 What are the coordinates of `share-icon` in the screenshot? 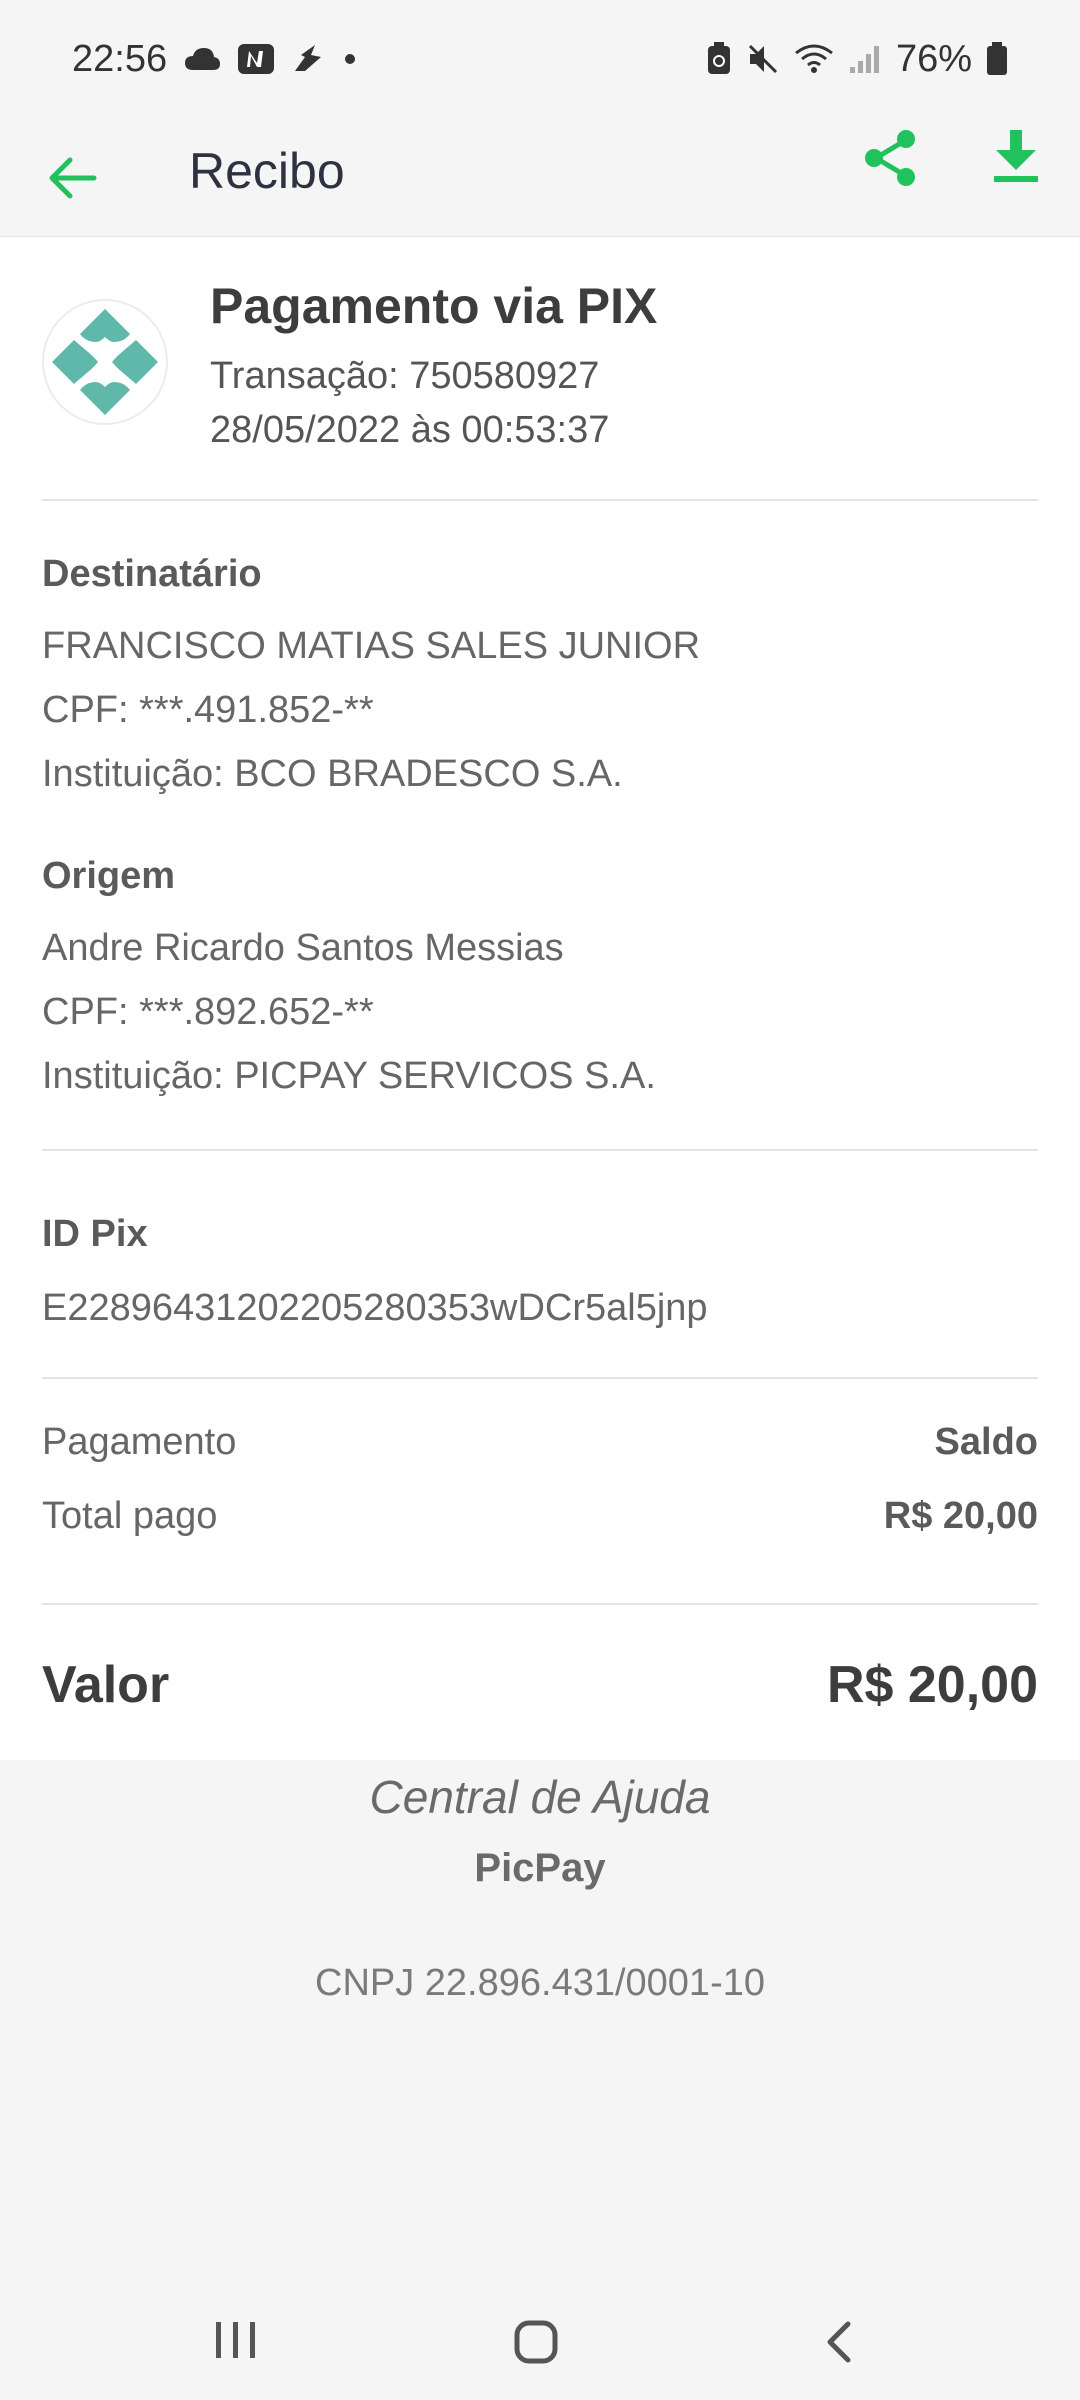 It's located at (890, 158).